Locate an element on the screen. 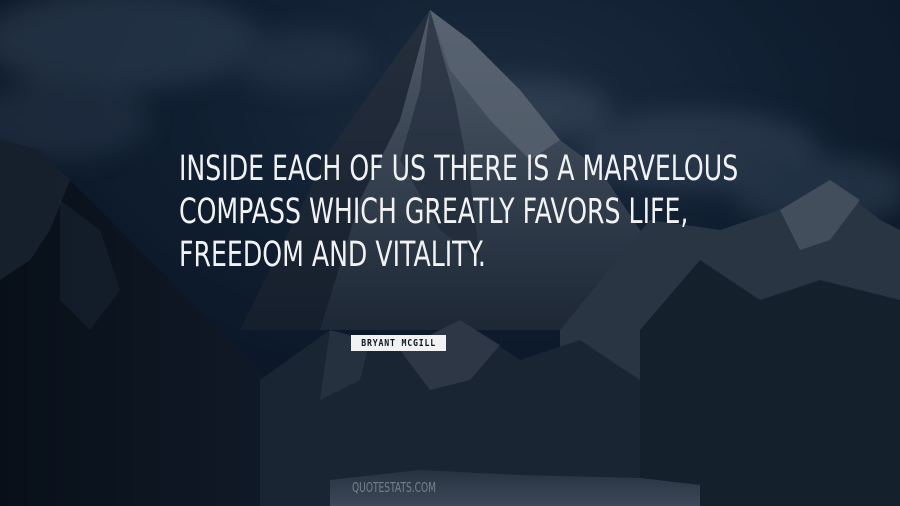  site-watermark: QUOTESTATS.COM is located at coordinates (394, 488).